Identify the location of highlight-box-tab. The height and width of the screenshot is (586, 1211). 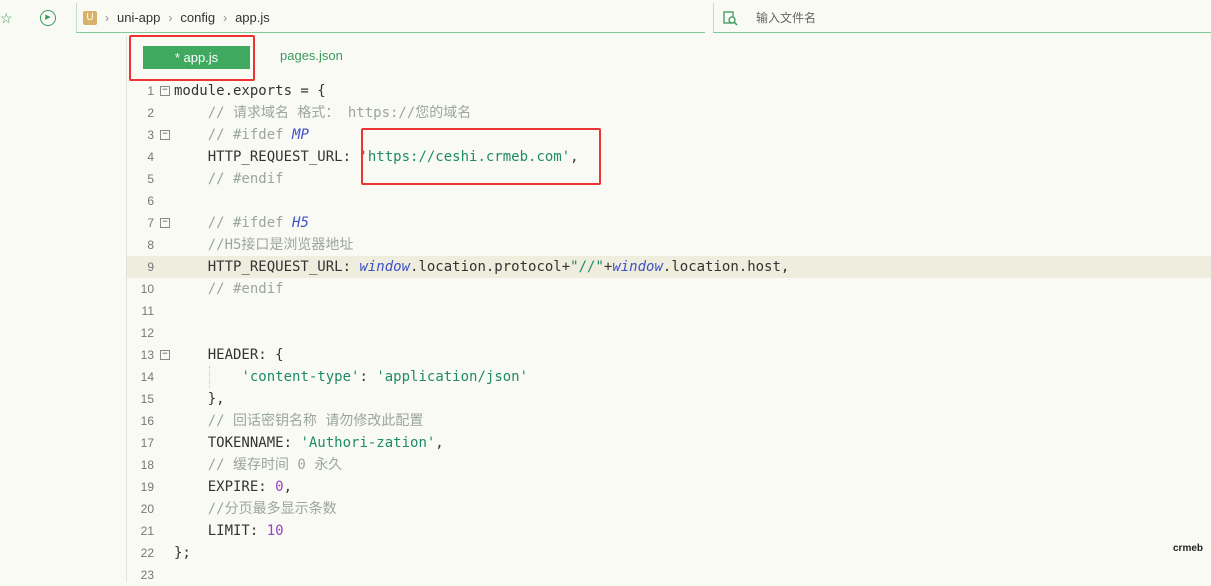
(192, 58).